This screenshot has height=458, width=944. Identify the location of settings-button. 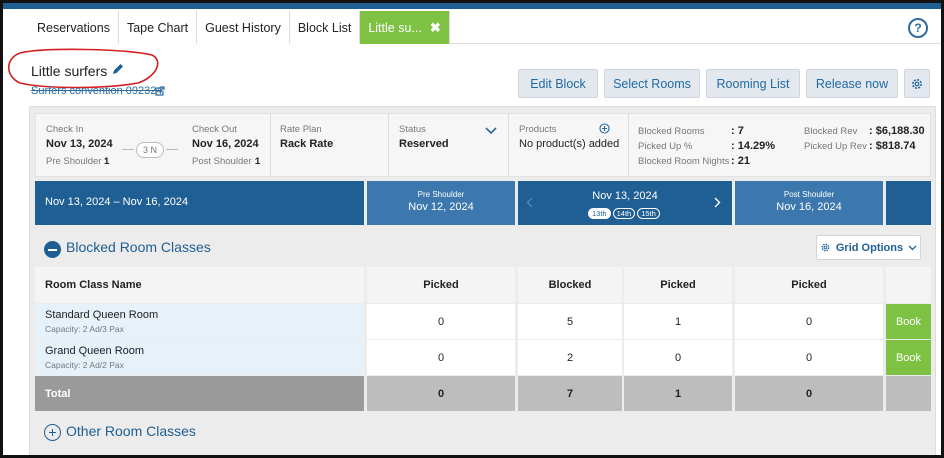
(917, 83).